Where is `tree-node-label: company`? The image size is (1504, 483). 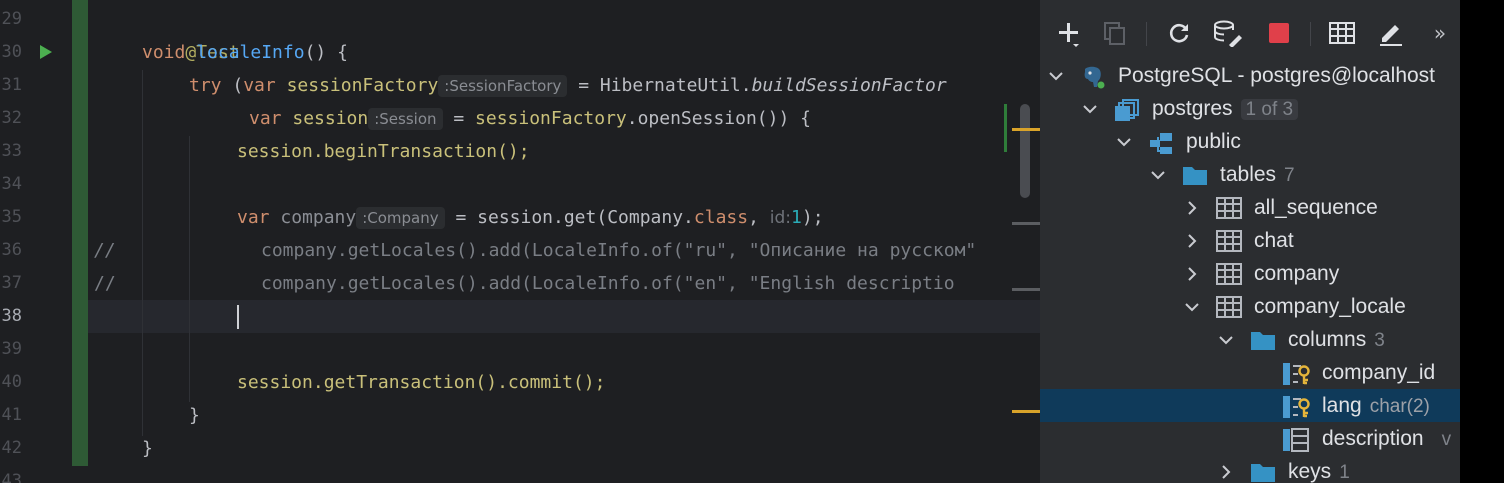 tree-node-label: company is located at coordinates (1297, 273).